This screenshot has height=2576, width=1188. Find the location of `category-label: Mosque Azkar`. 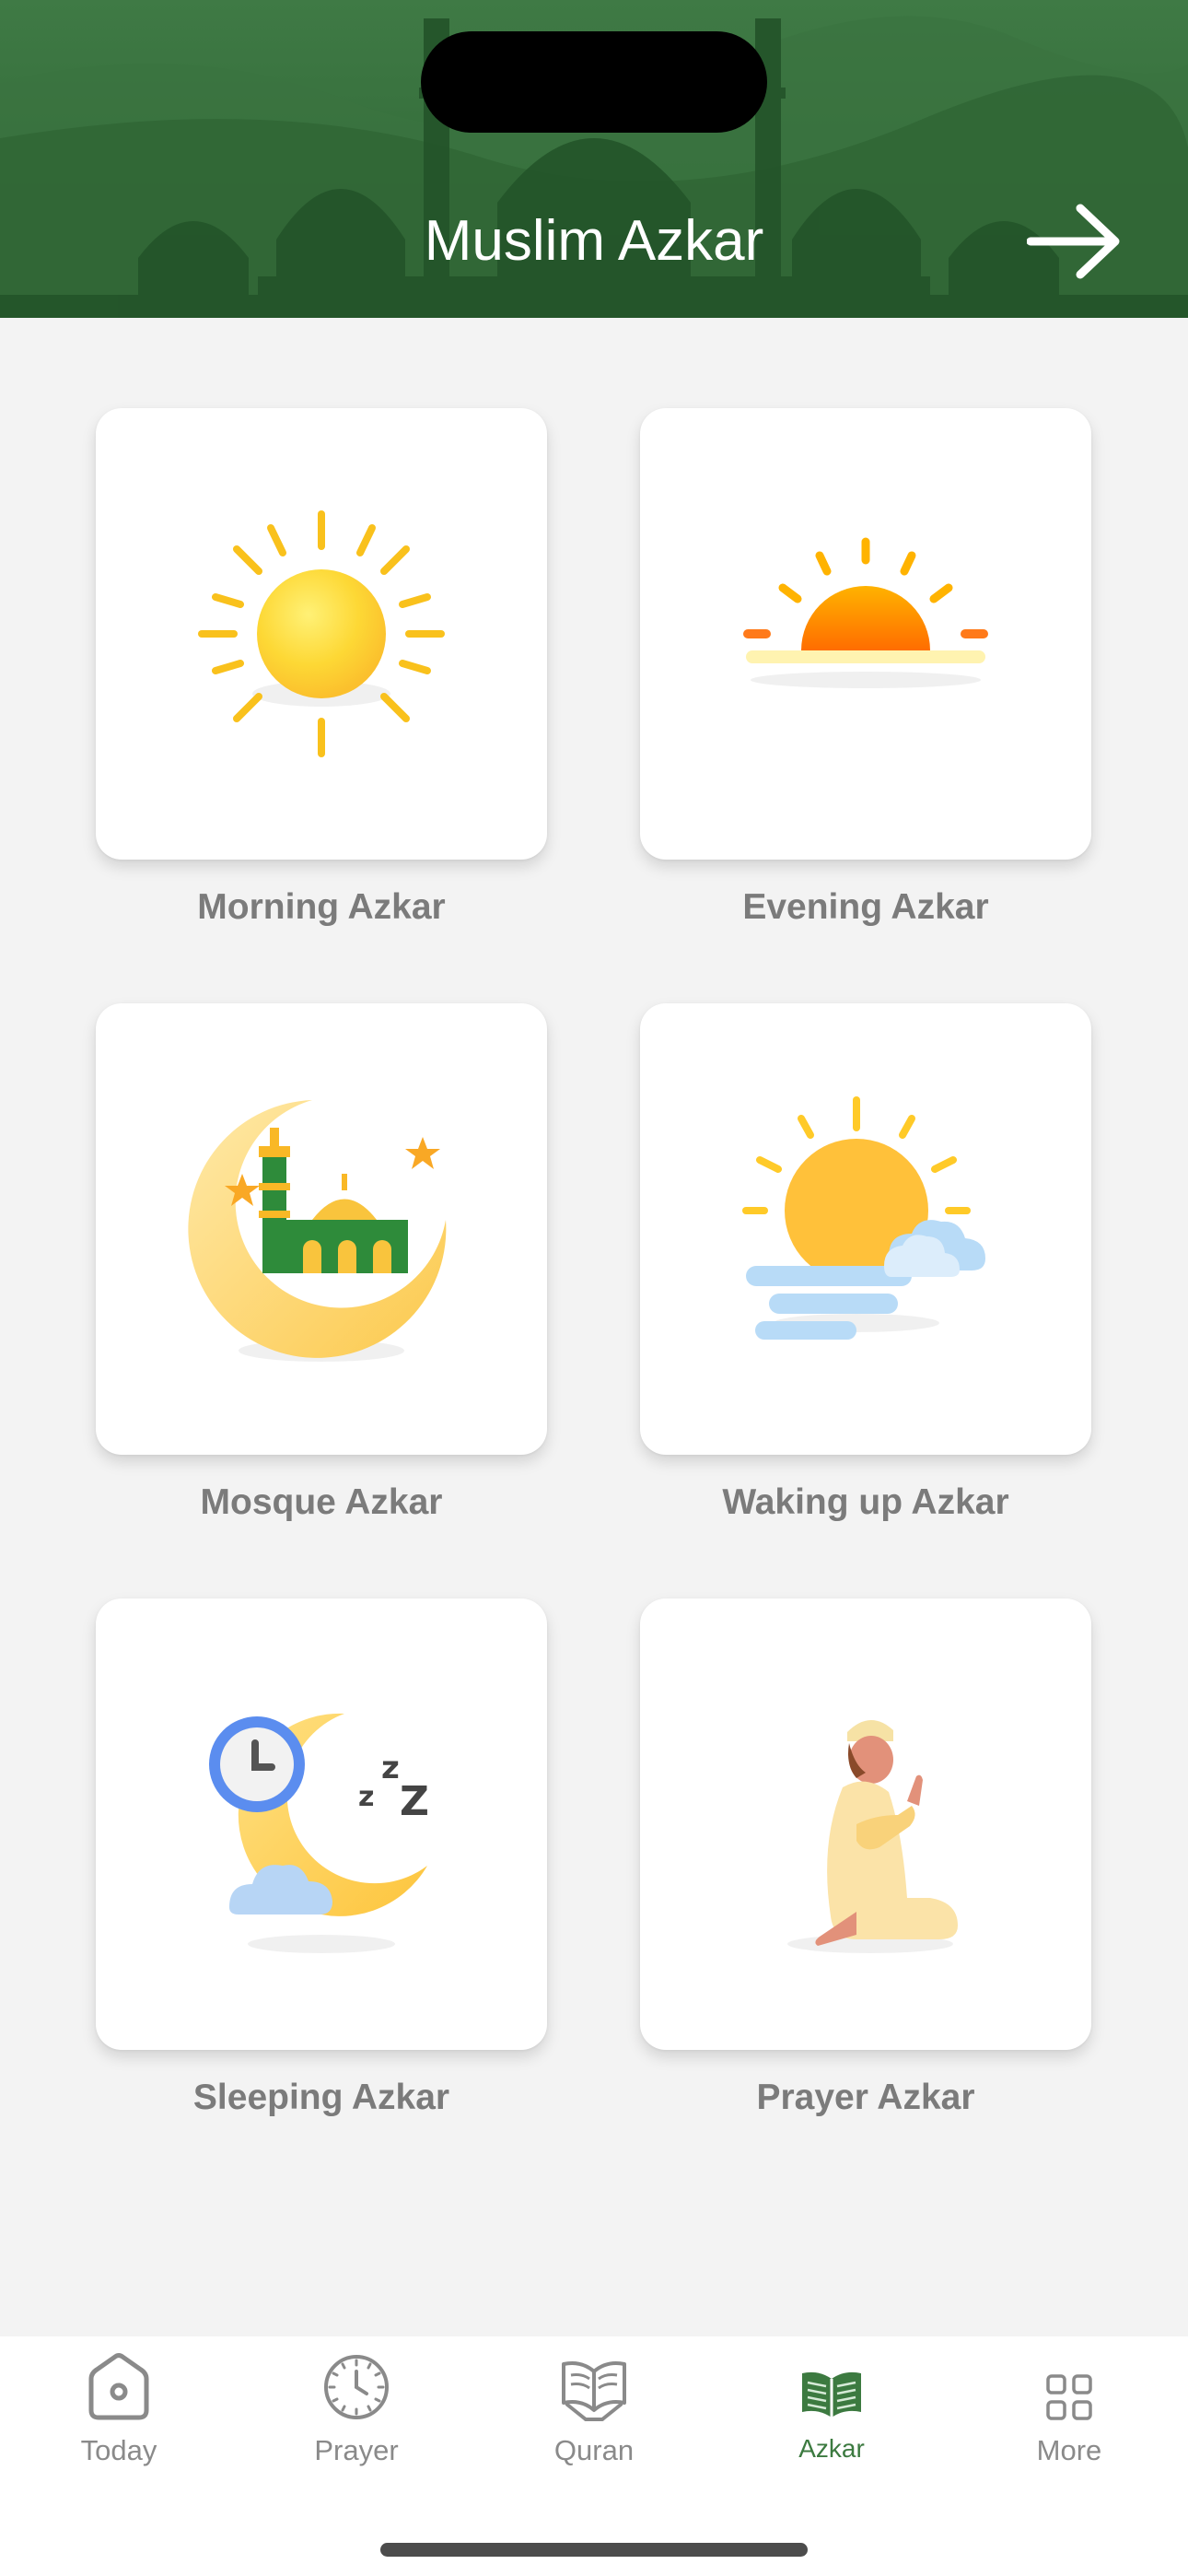

category-label: Mosque Azkar is located at coordinates (321, 1502).